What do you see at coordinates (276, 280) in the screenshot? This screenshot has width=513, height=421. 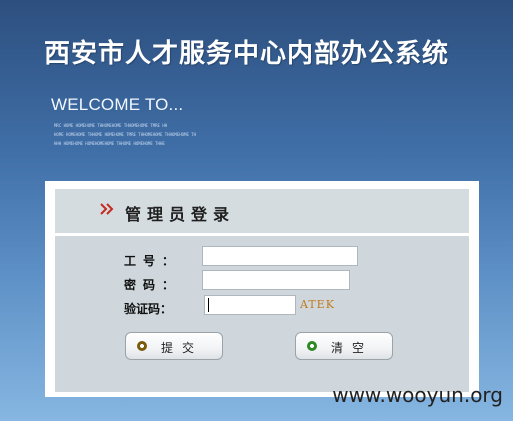 I see `password-input` at bounding box center [276, 280].